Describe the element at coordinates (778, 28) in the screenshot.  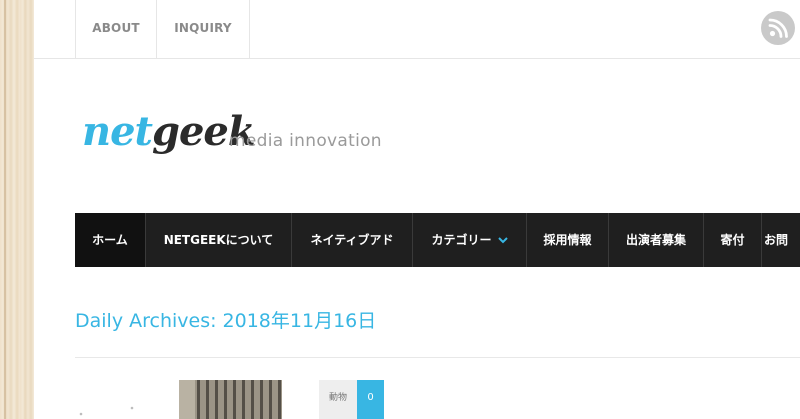
I see `rss-icon` at that location.